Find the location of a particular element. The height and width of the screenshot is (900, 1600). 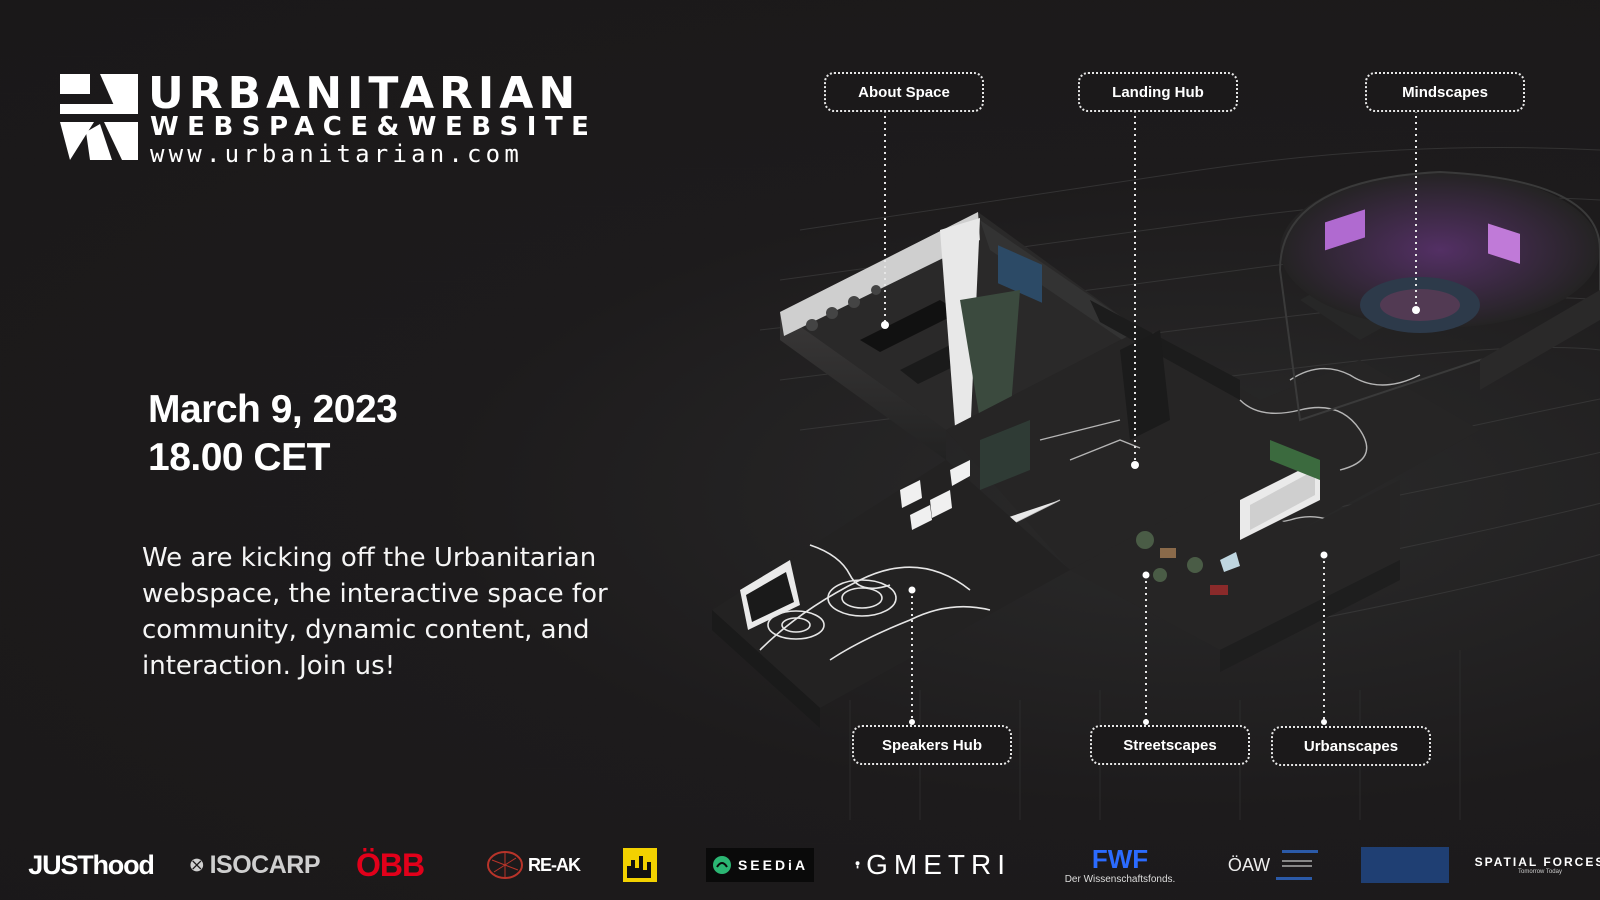

partner-oaw: ÖAW is located at coordinates (1274, 865).